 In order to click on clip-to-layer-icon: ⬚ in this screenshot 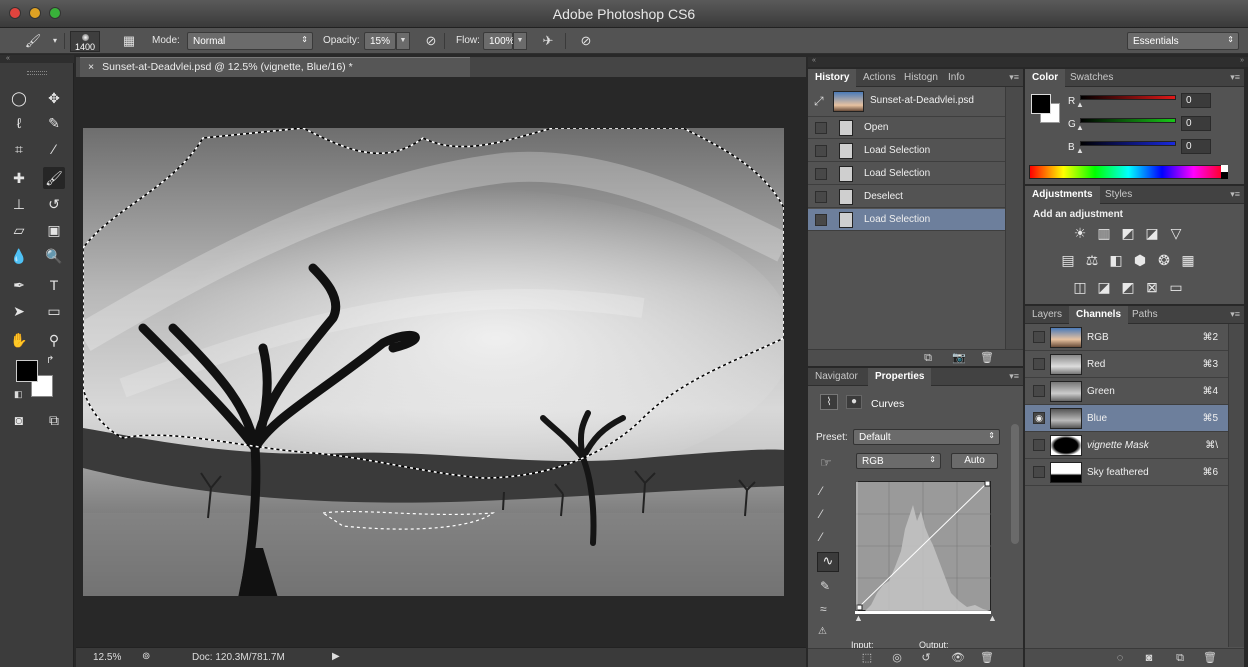, I will do `click(867, 658)`.